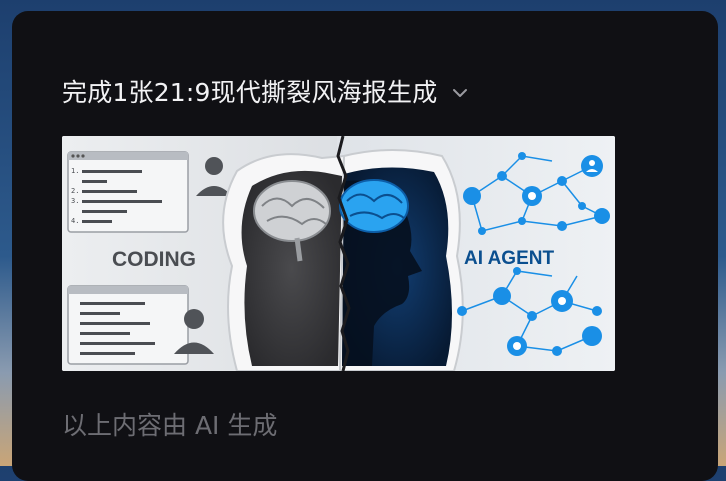  I want to click on coding-label: CODING, so click(154, 259).